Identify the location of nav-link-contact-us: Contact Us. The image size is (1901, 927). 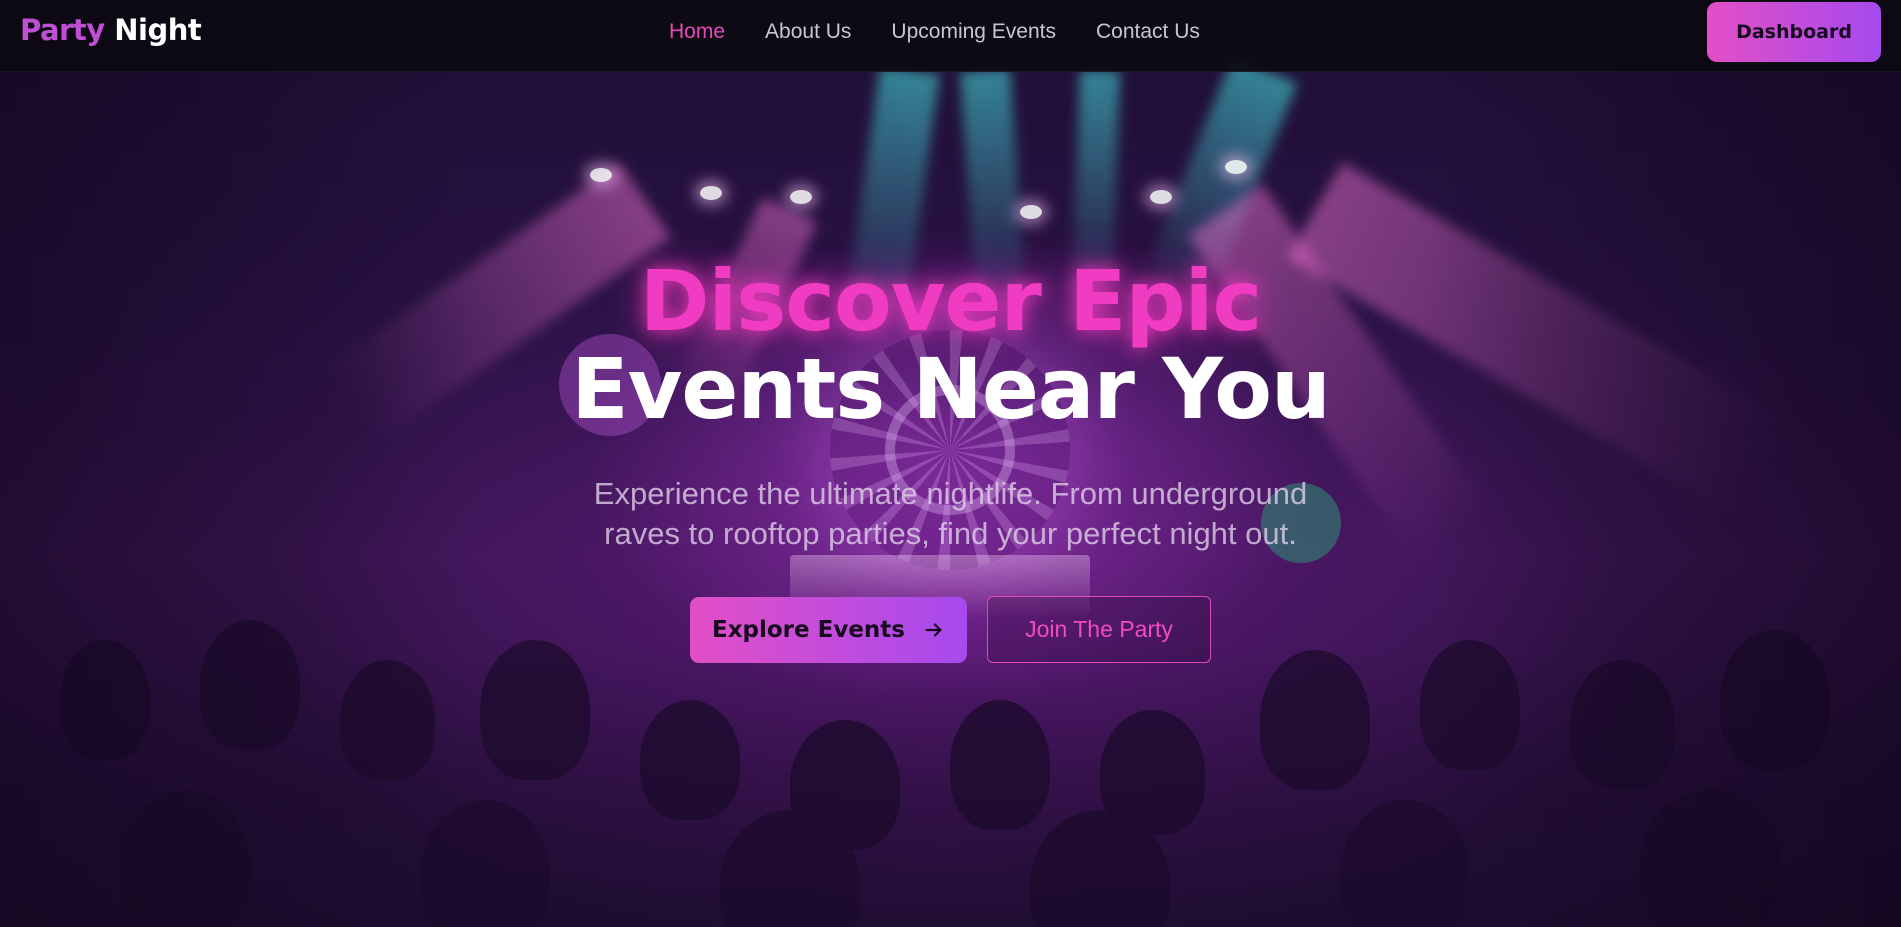
(1148, 32).